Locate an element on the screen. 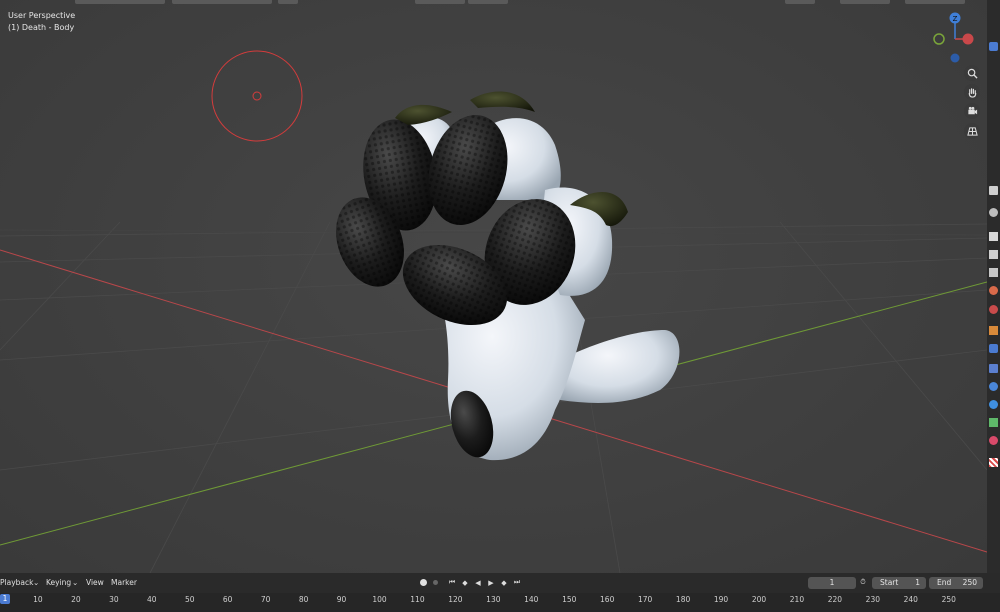  frame-tick-label: 70 is located at coordinates (265, 599).